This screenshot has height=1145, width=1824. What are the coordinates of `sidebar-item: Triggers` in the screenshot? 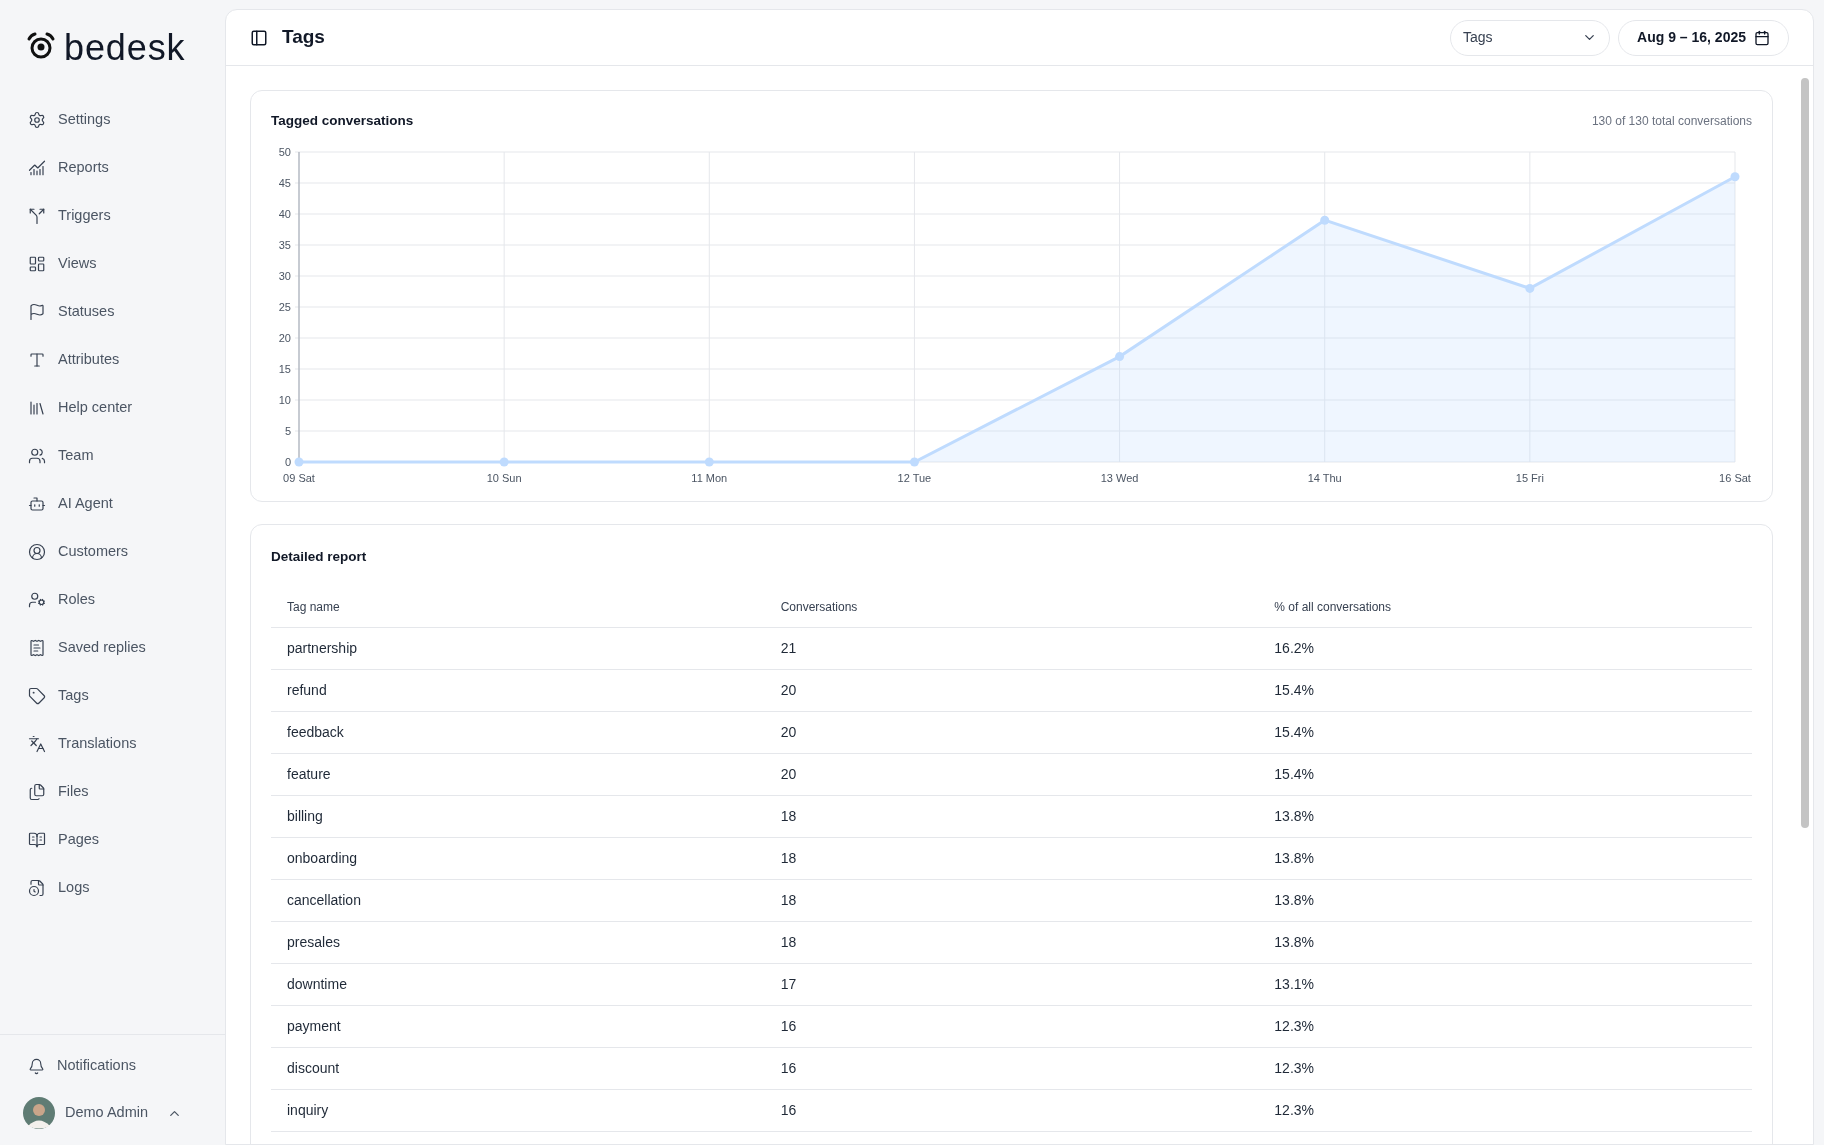 It's located at (112, 216).